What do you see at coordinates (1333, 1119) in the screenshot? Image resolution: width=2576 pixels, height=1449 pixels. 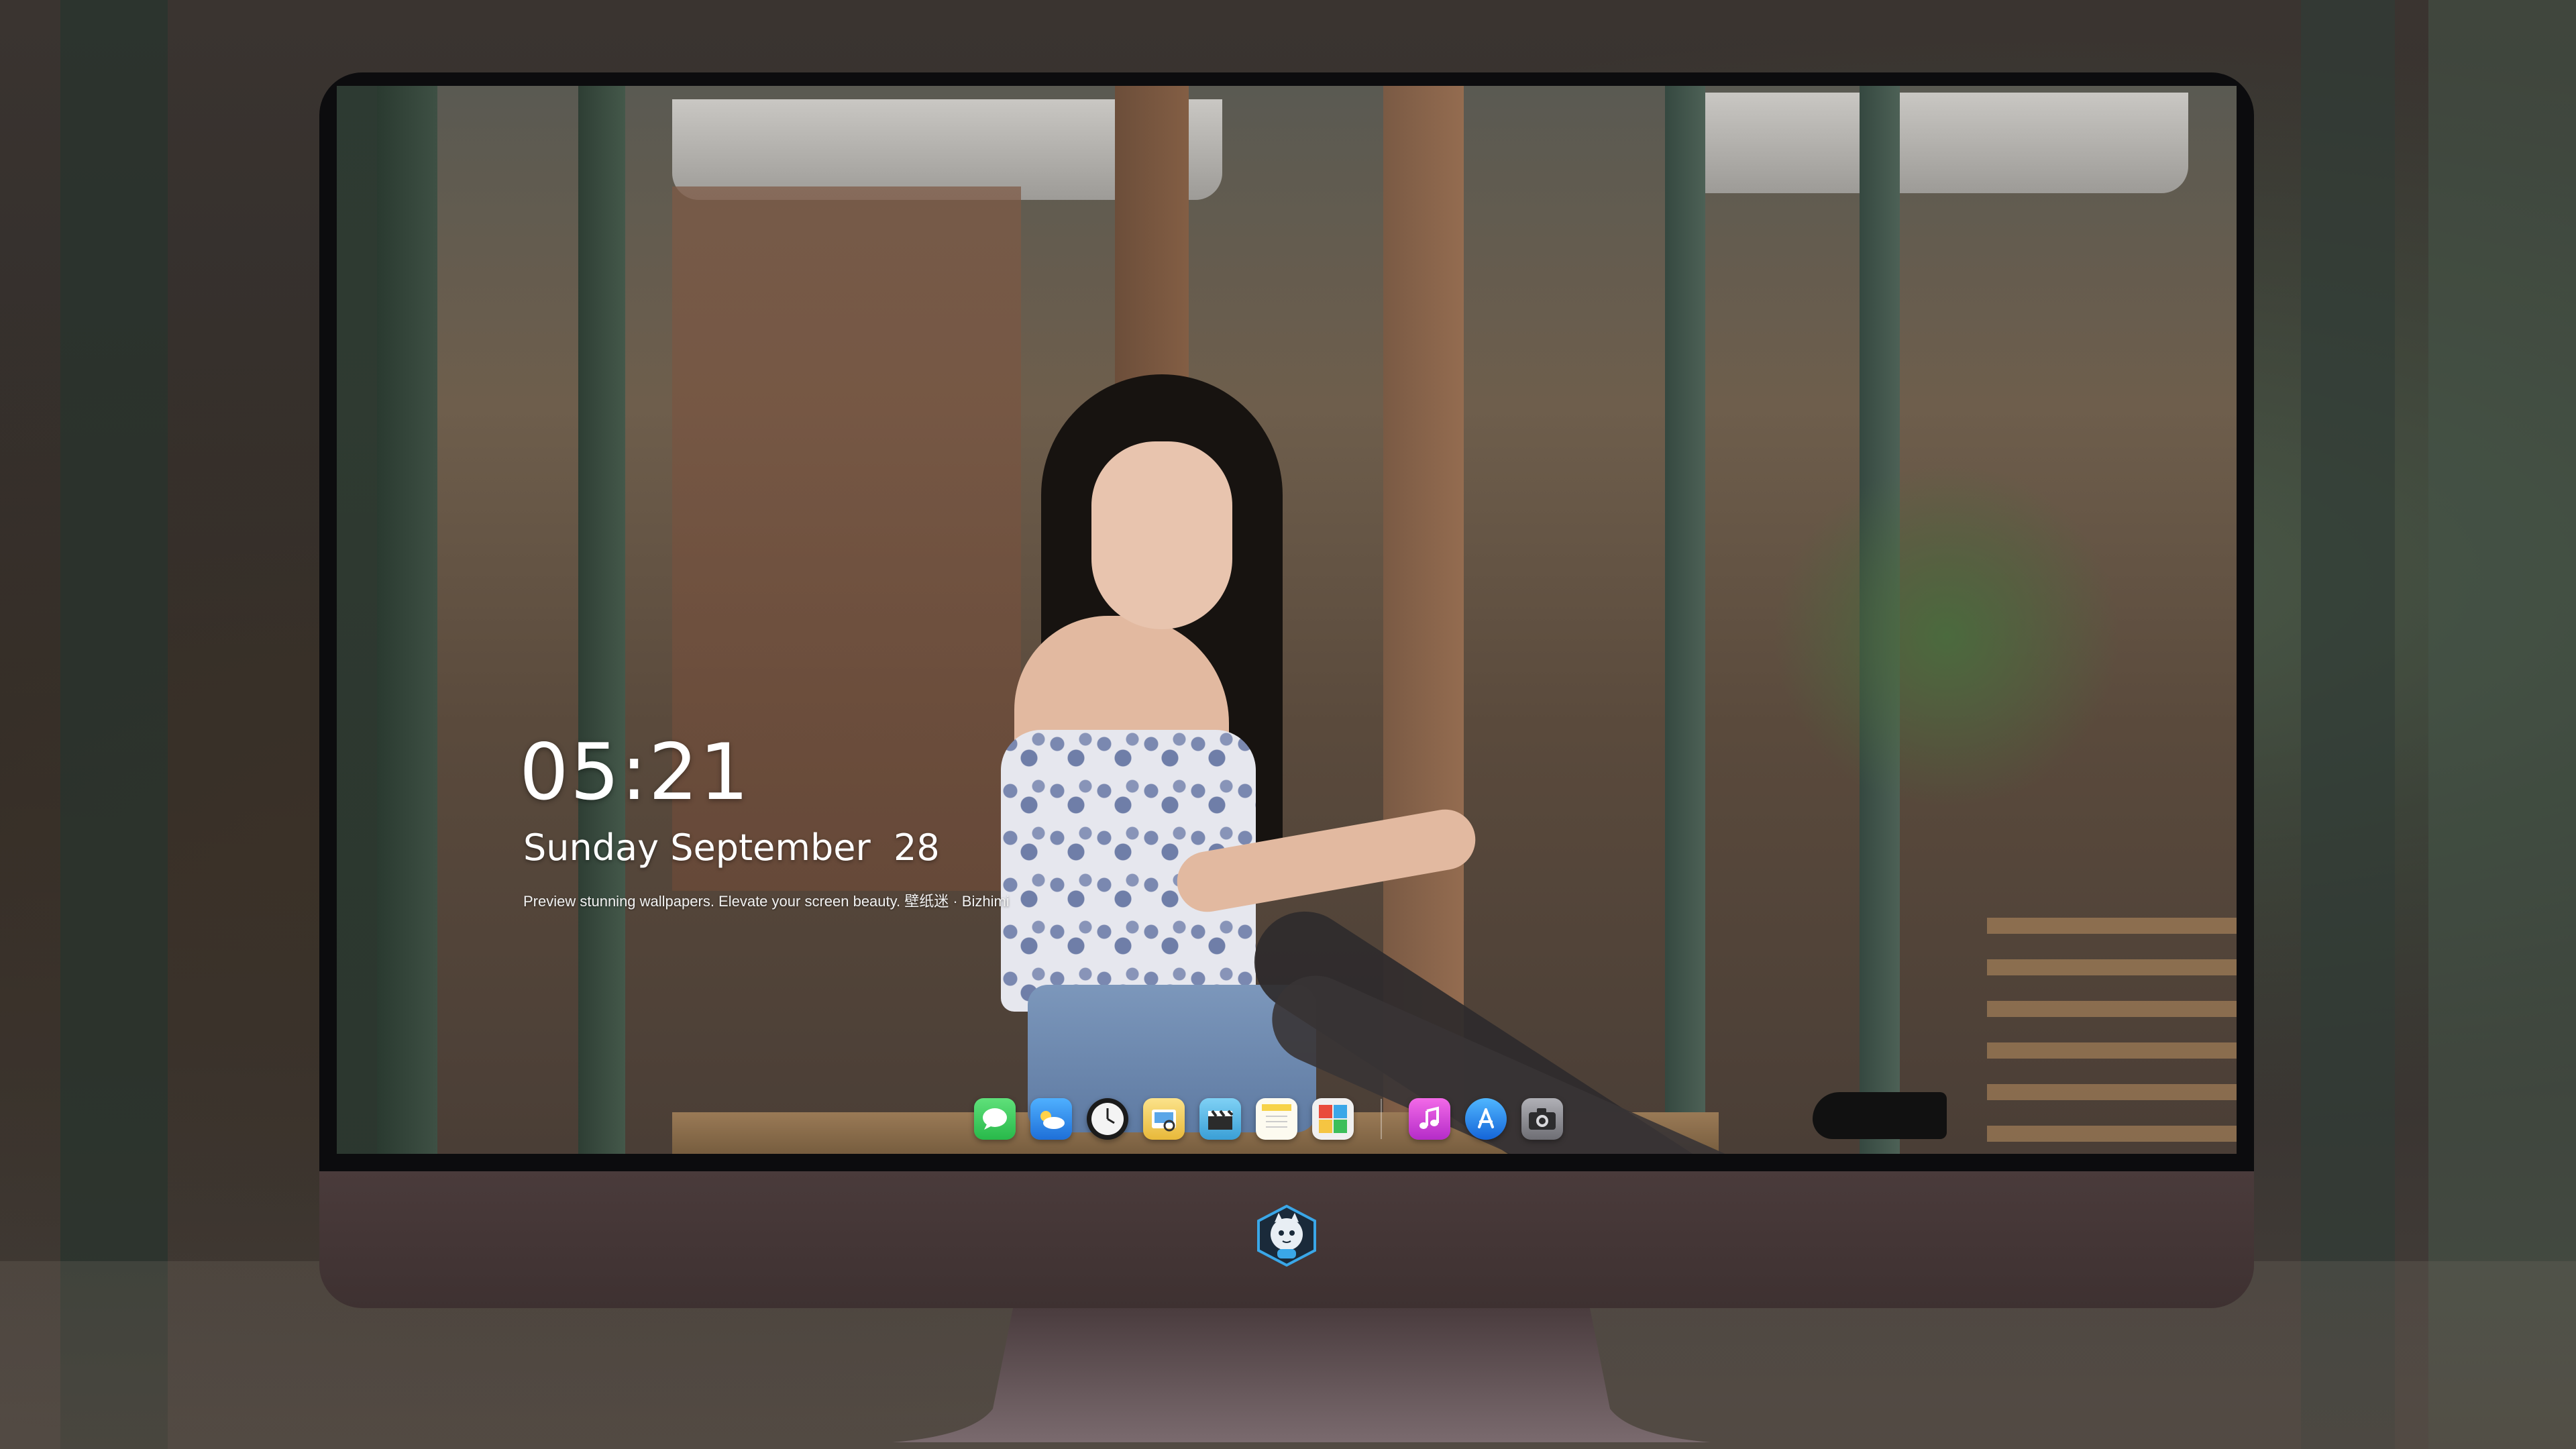 I see `photo-booth-icon` at bounding box center [1333, 1119].